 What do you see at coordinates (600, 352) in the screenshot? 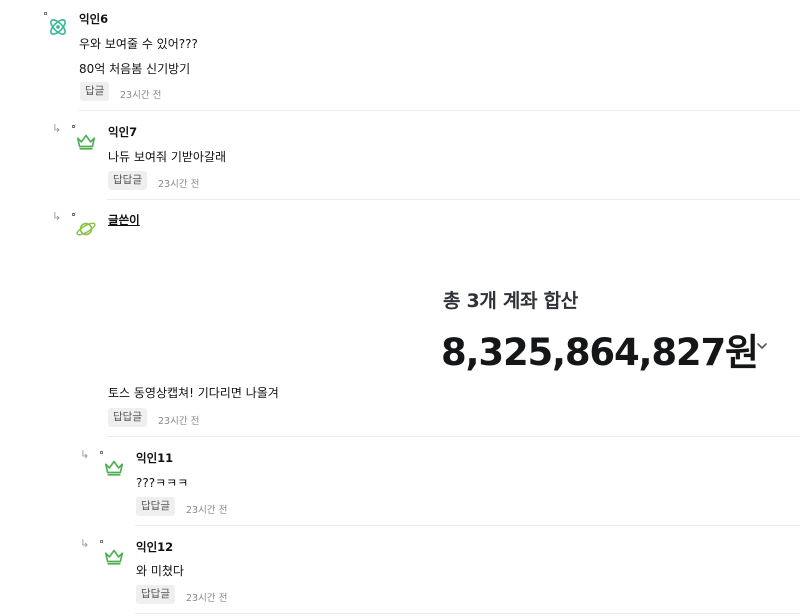
I see `bank-total-amount: 8,325,864,827원` at bounding box center [600, 352].